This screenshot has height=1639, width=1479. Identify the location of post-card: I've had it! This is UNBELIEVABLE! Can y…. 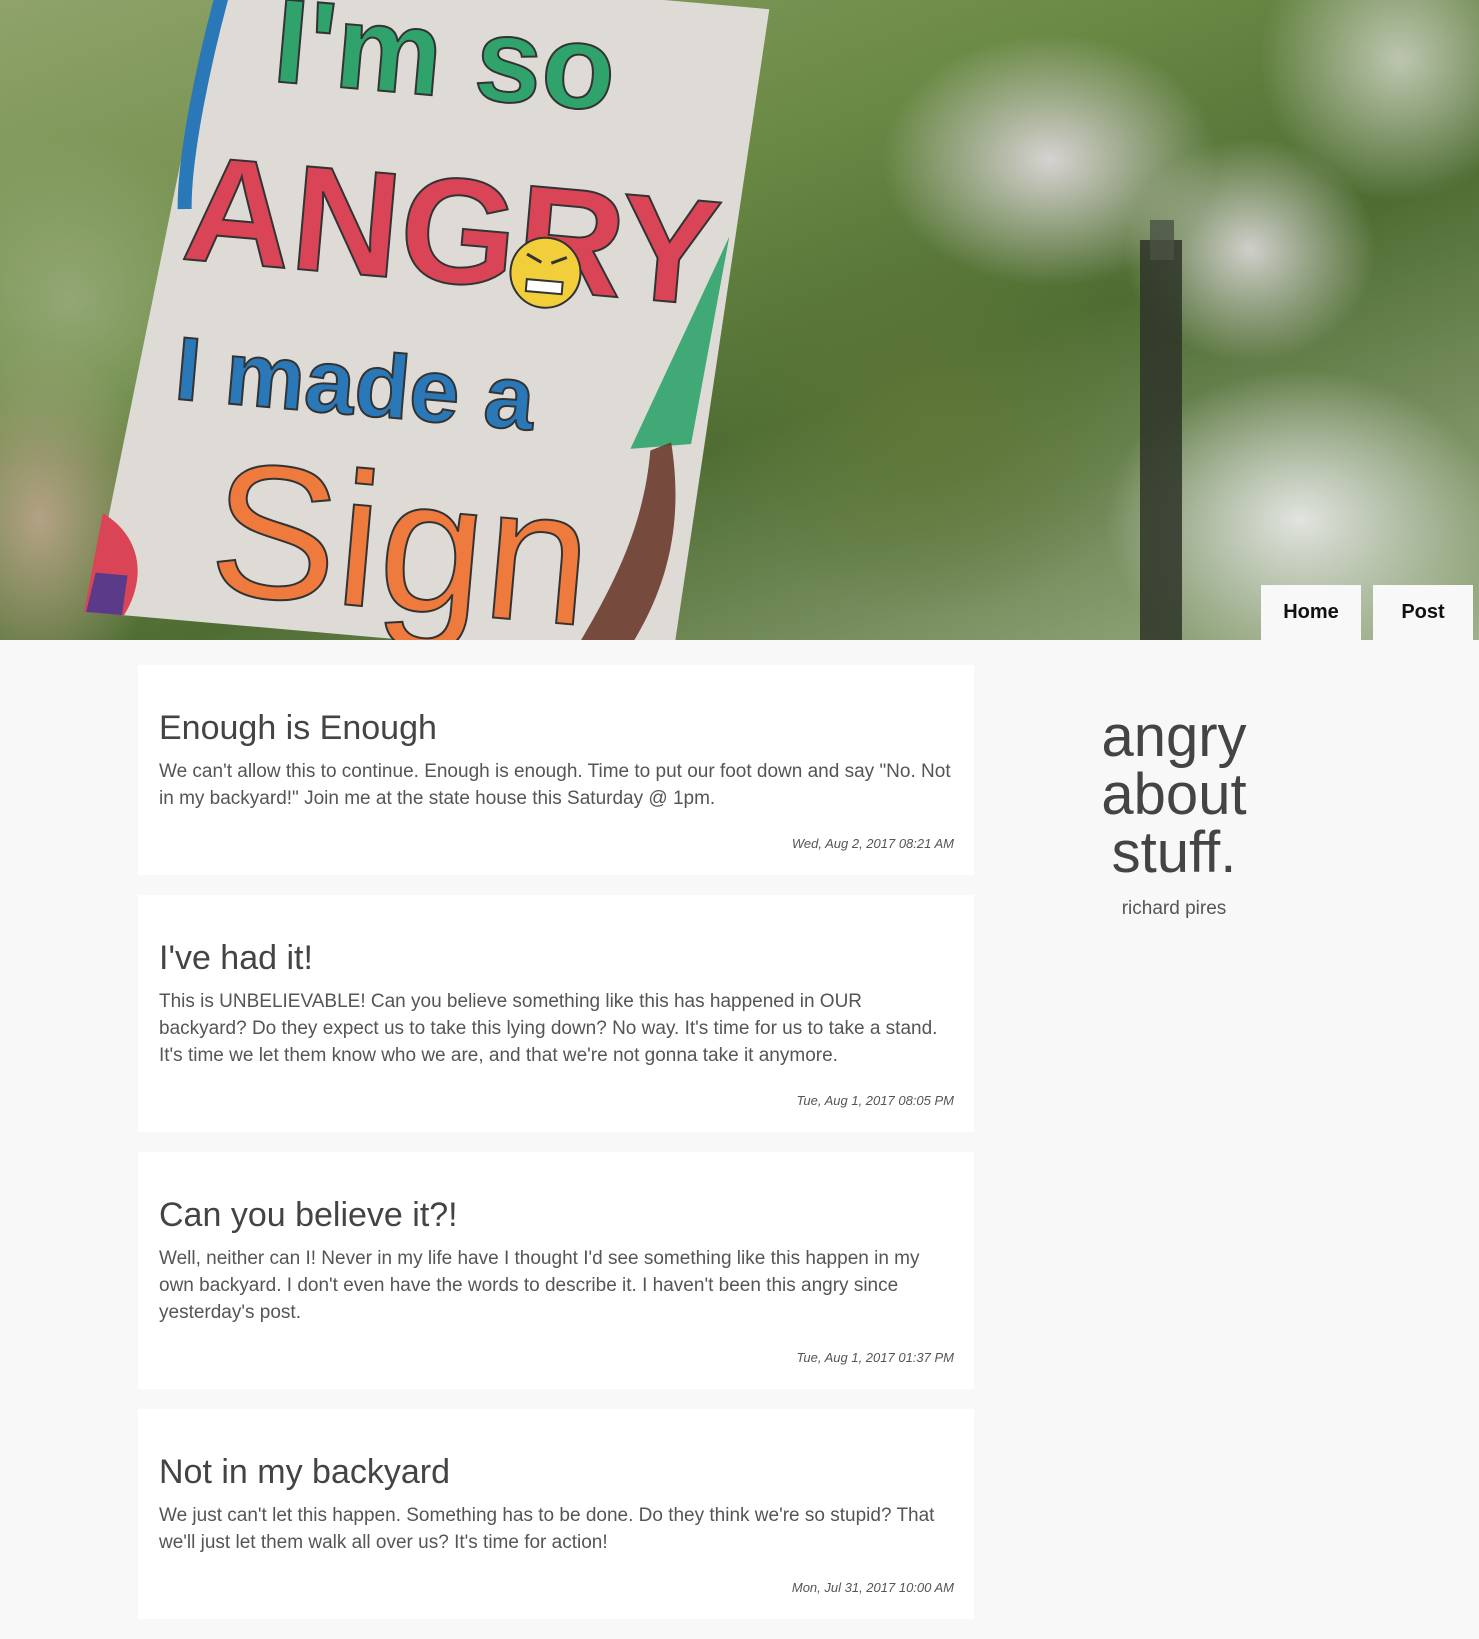
(556, 1013).